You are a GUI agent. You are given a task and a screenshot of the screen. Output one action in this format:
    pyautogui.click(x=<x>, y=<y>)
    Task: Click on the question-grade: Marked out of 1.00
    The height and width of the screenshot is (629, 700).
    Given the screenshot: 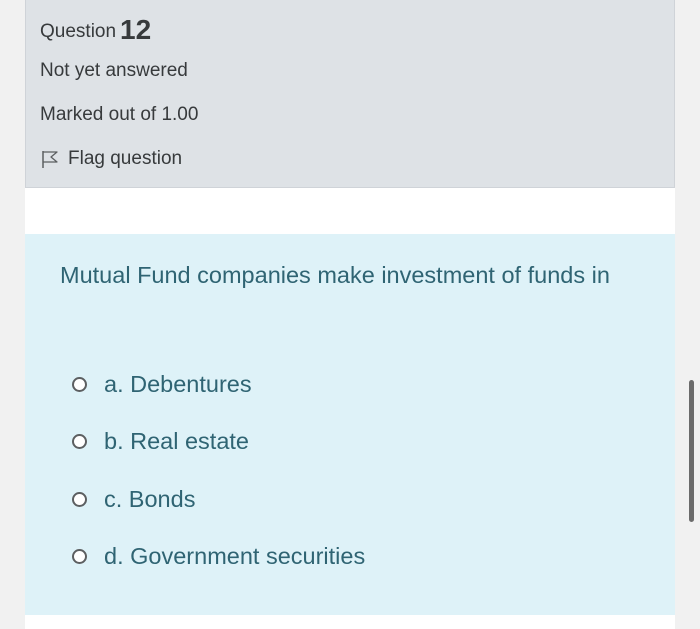 What is the action you would take?
    pyautogui.click(x=119, y=114)
    